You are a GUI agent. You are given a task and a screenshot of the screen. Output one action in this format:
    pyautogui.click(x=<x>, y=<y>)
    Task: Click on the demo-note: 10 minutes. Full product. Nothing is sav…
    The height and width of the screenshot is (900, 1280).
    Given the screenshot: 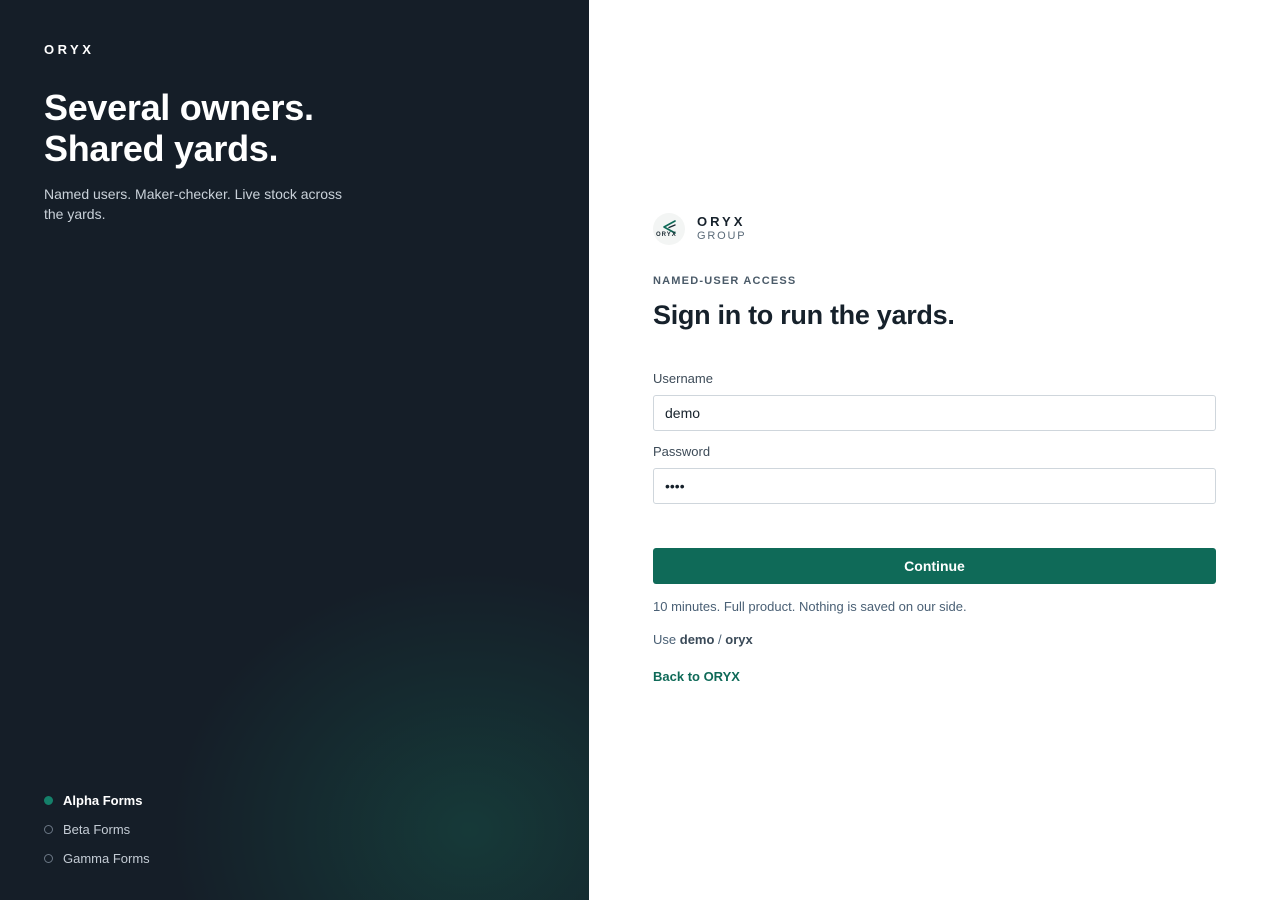 What is the action you would take?
    pyautogui.click(x=810, y=606)
    